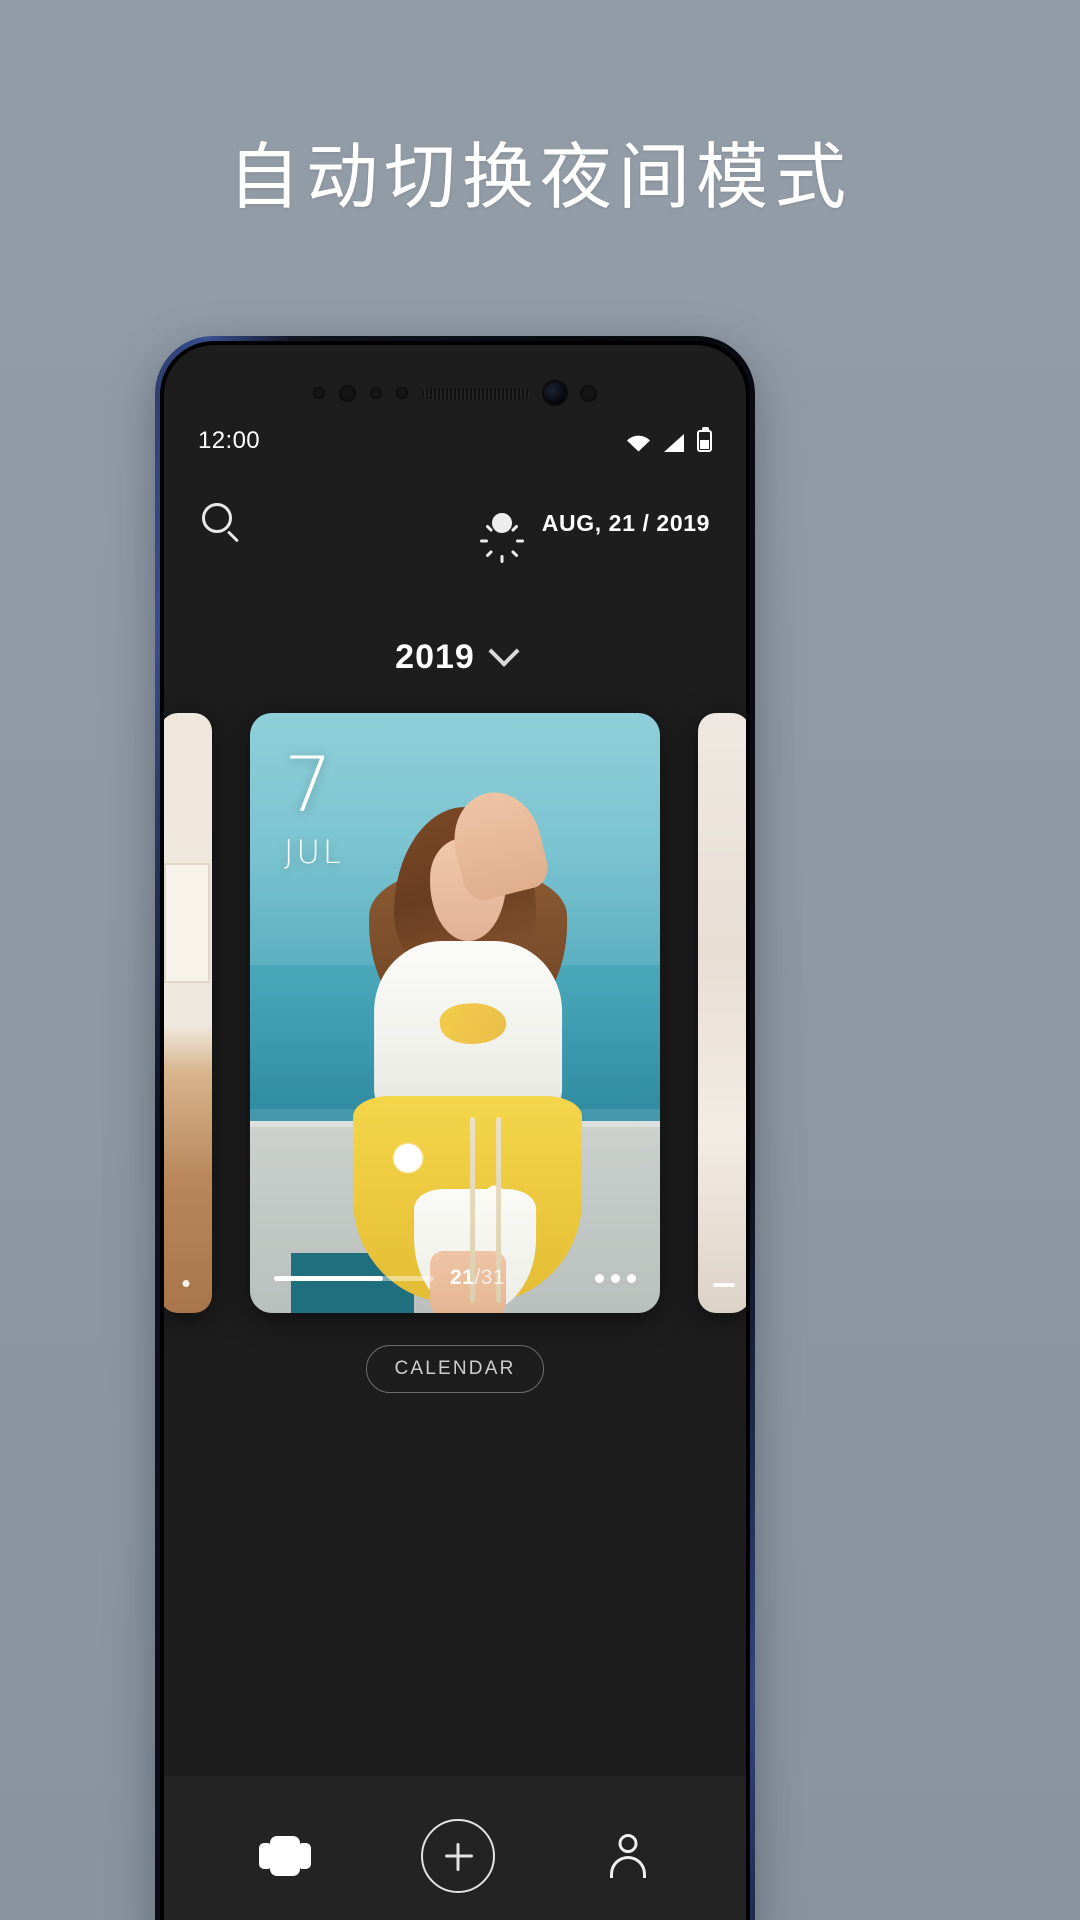 Image resolution: width=1080 pixels, height=1920 pixels. Describe the element at coordinates (462, 1277) in the screenshot. I see `counter-current: 21` at that location.